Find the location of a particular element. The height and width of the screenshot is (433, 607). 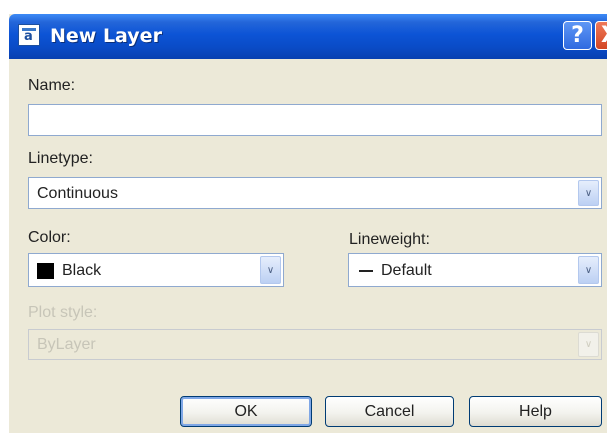

color-swatch is located at coordinates (45, 271).